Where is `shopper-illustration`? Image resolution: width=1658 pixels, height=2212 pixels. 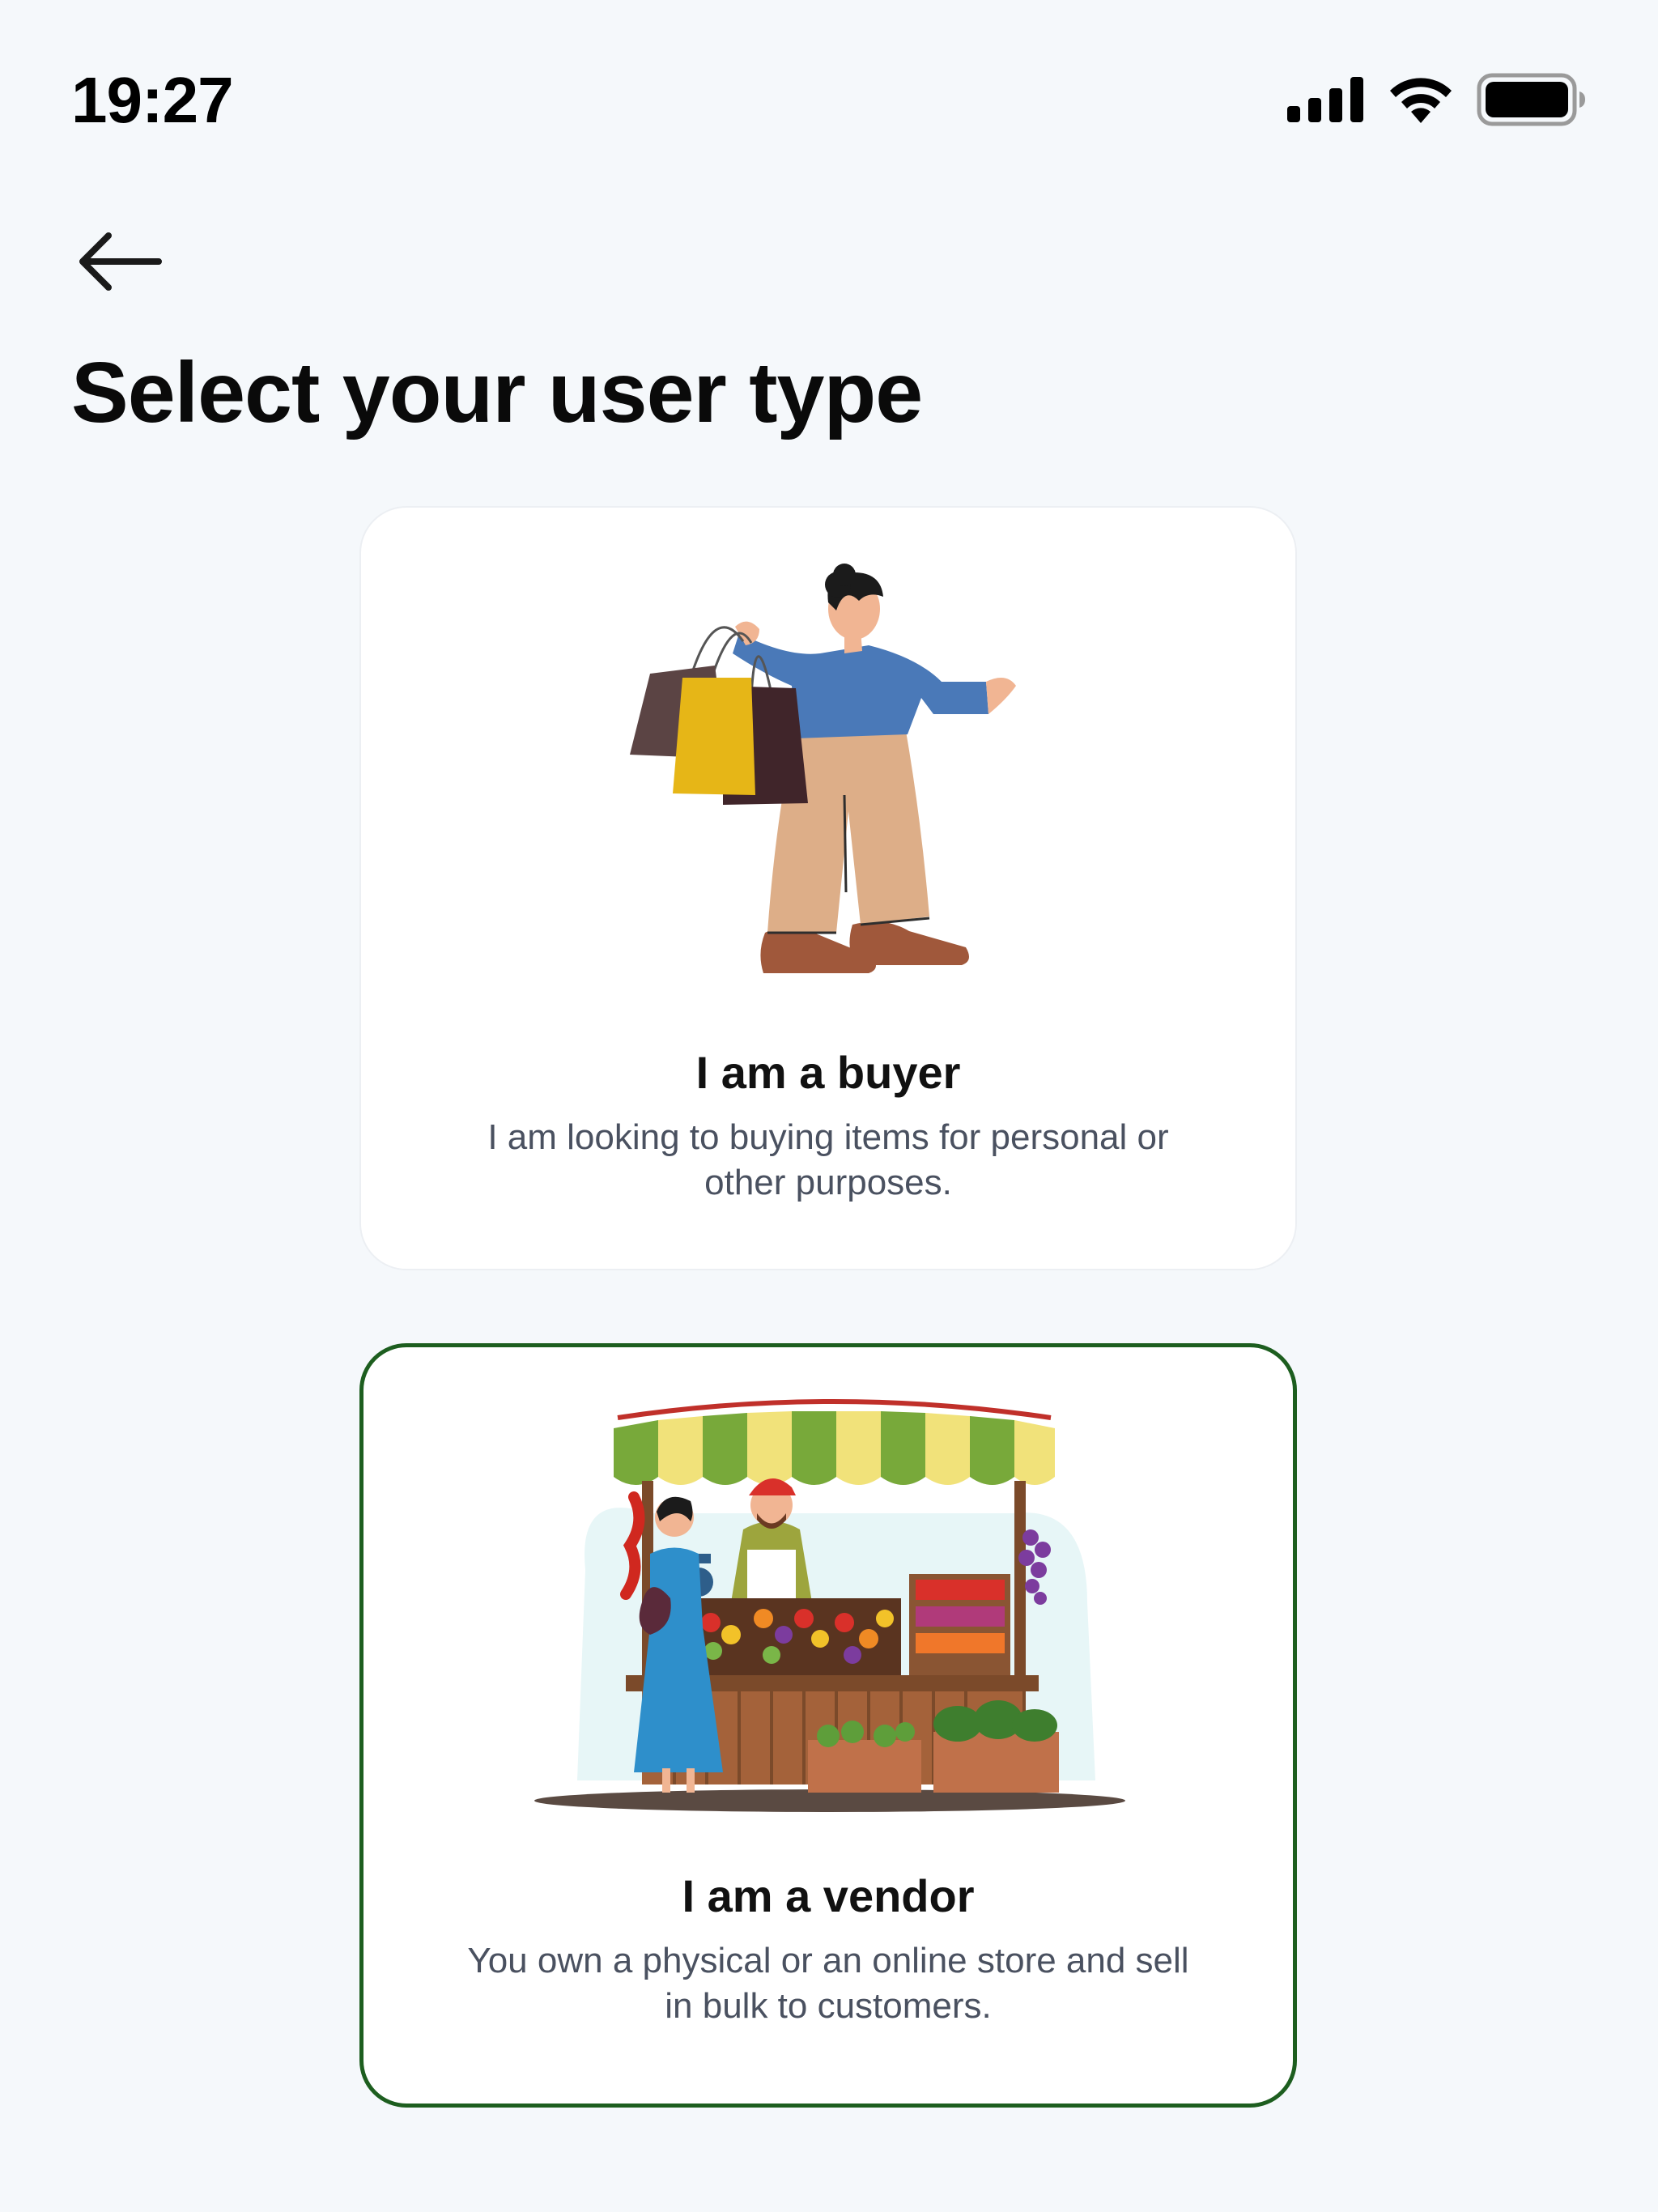 shopper-illustration is located at coordinates (823, 769).